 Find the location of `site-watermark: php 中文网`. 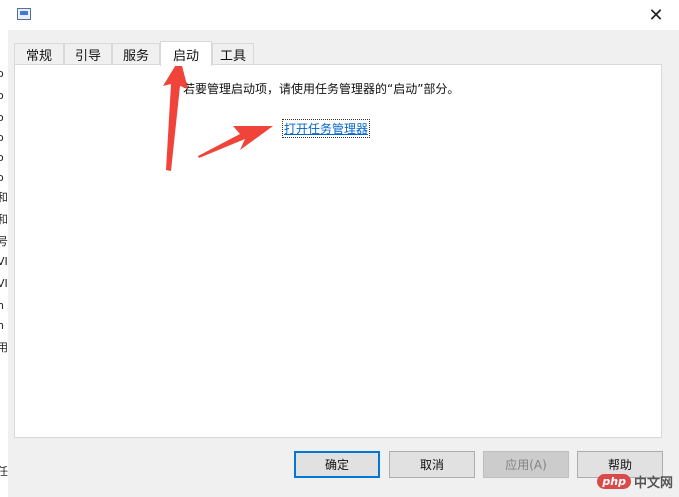

site-watermark: php 中文网 is located at coordinates (635, 481).